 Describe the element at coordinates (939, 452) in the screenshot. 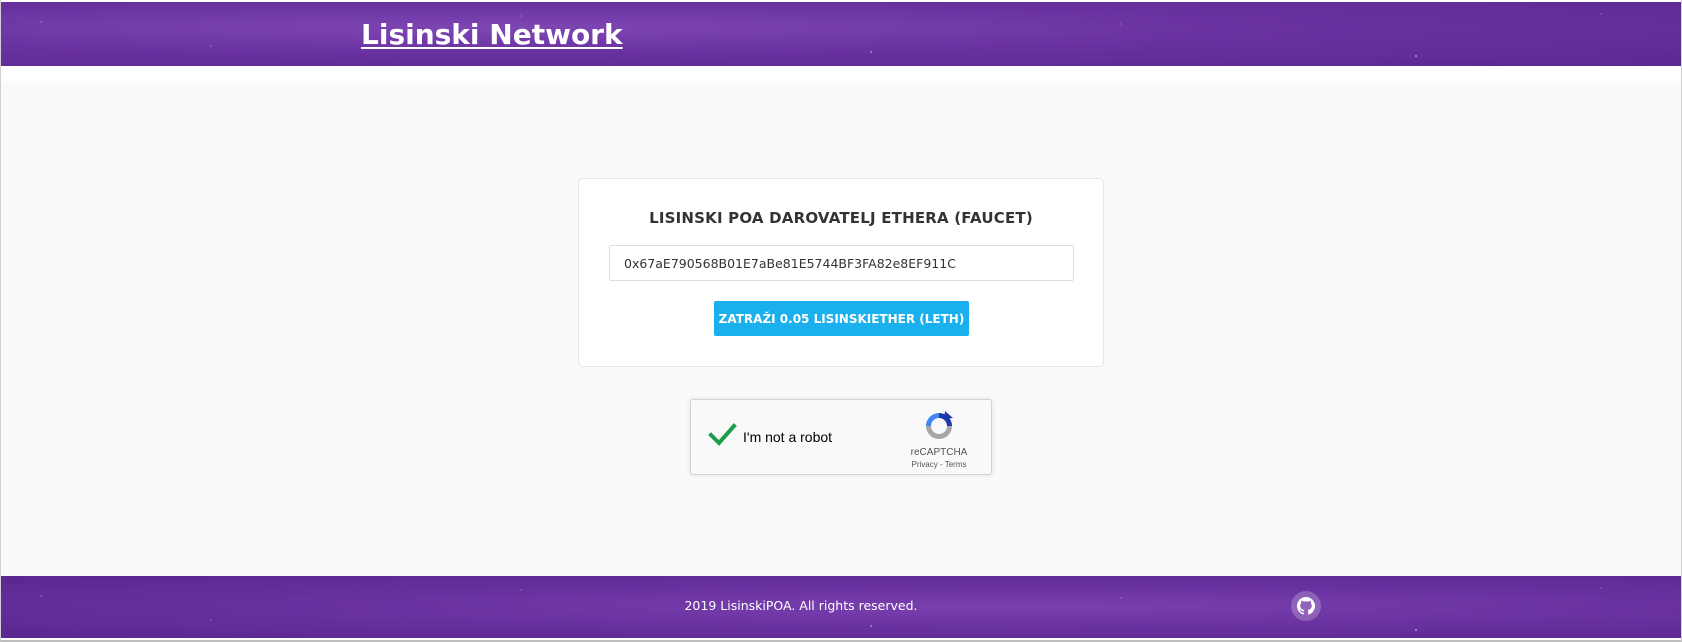

I see `recaptcha-brand: reCAPTCHA` at that location.